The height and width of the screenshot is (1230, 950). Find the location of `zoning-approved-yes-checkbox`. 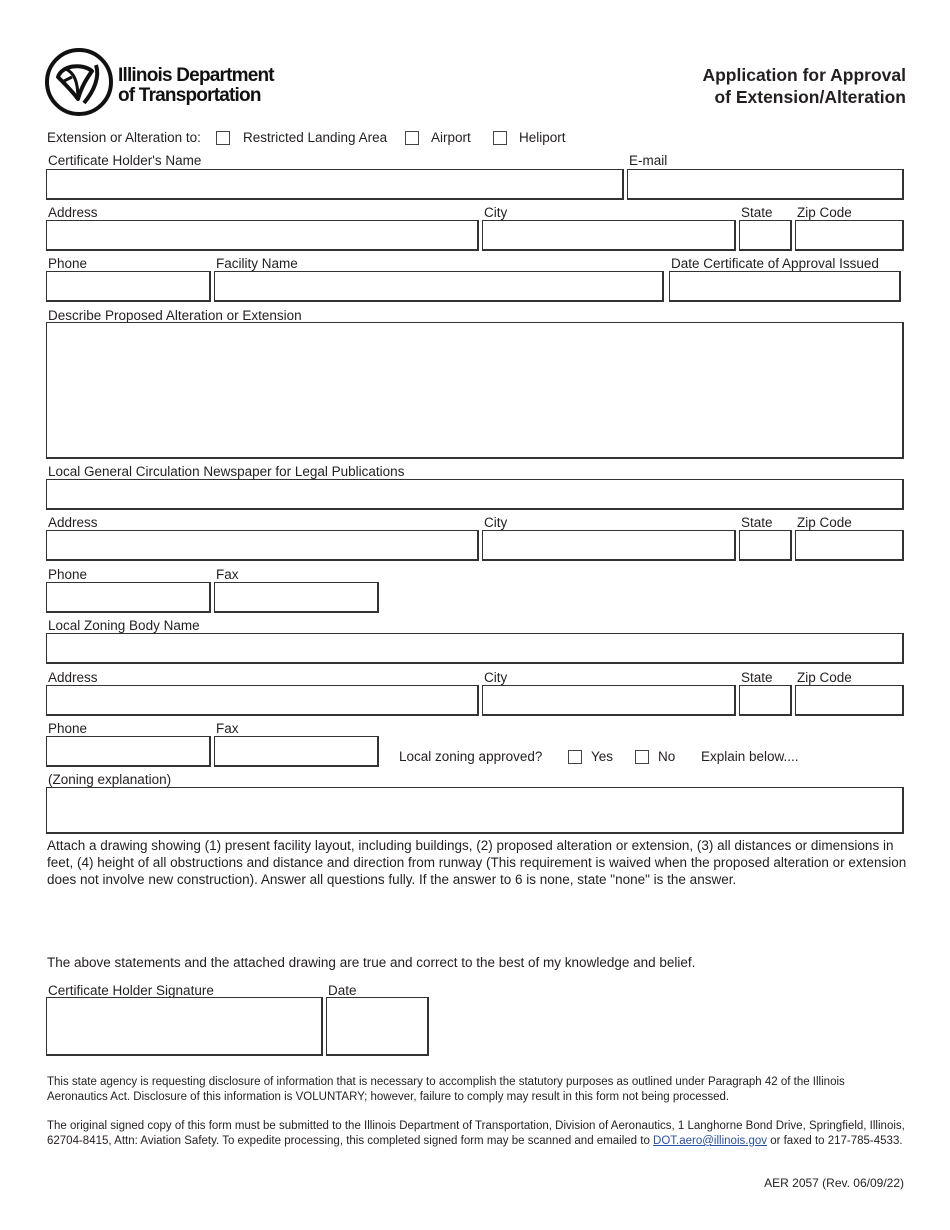

zoning-approved-yes-checkbox is located at coordinates (575, 757).